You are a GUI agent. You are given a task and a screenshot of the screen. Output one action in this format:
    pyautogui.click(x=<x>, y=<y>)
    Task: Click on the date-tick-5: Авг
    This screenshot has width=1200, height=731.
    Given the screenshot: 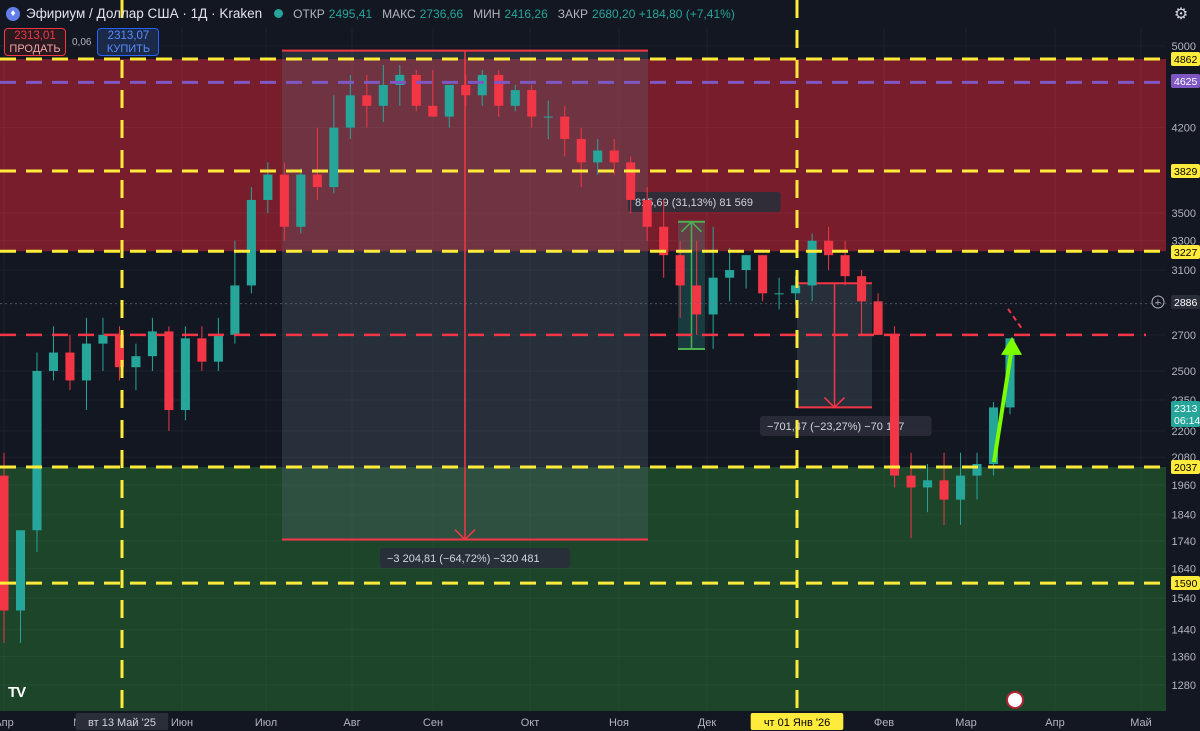 What is the action you would take?
    pyautogui.click(x=351, y=723)
    